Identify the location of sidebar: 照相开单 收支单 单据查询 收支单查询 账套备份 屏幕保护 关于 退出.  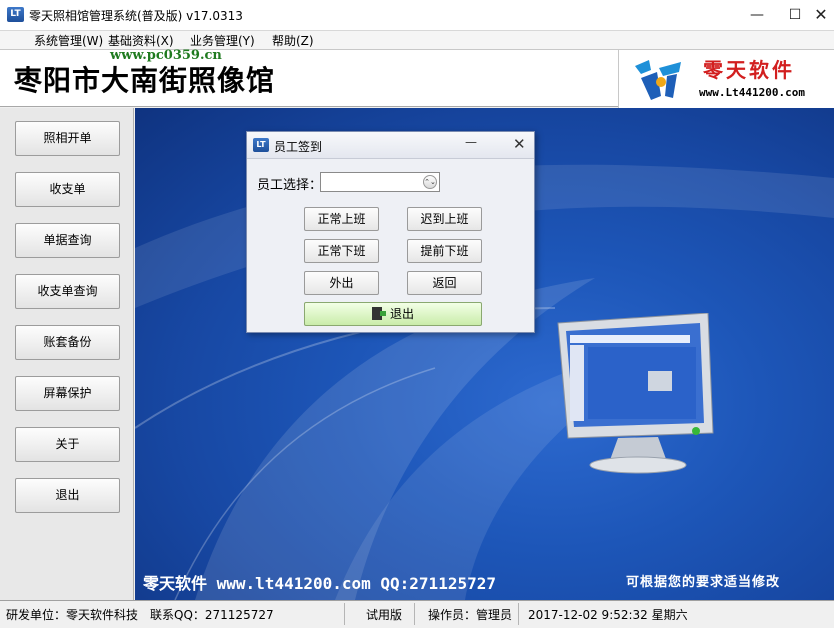
(67, 354).